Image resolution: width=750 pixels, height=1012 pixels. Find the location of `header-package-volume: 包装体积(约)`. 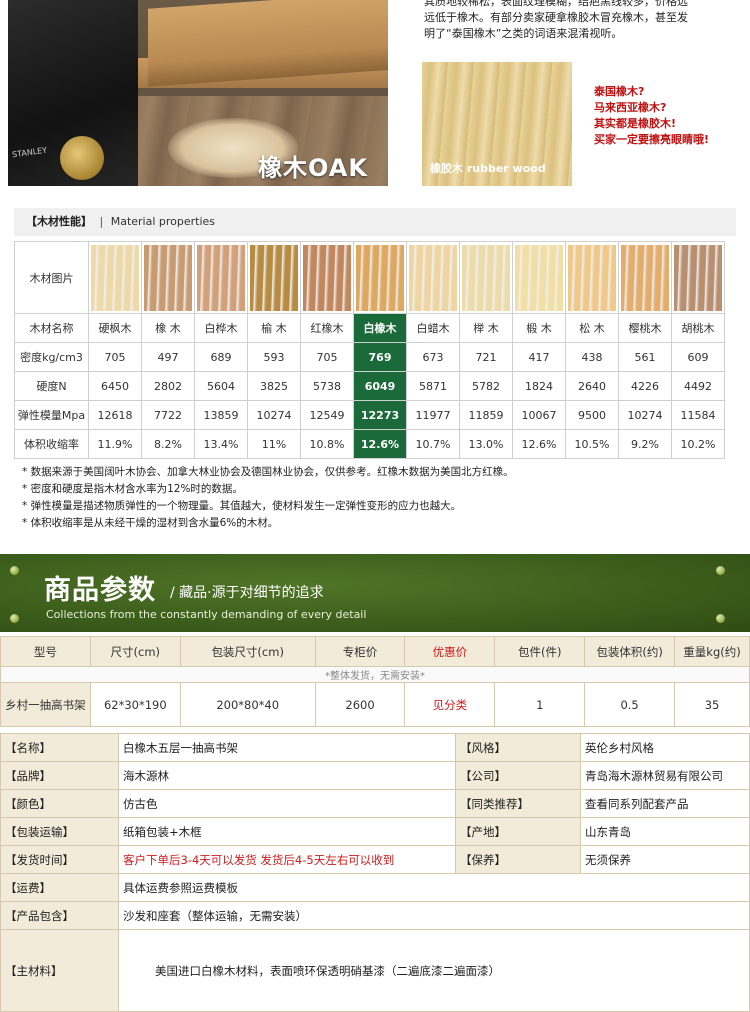

header-package-volume: 包装体积(约) is located at coordinates (630, 651).